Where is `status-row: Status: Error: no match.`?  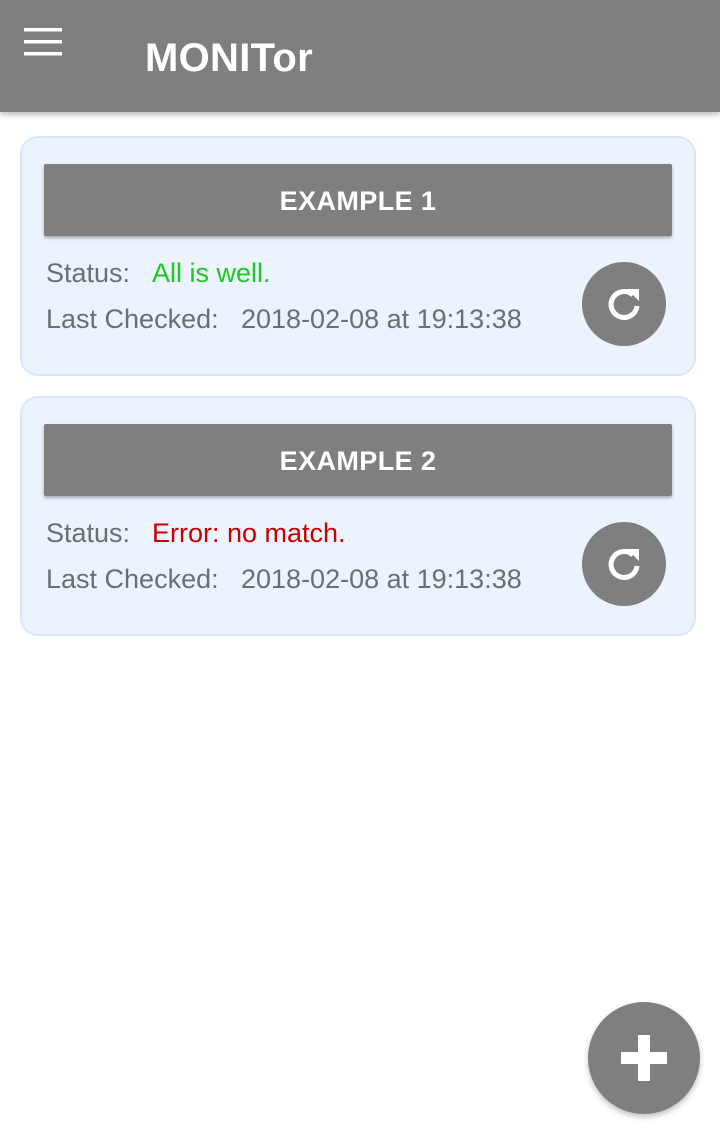 status-row: Status: Error: no match. is located at coordinates (196, 533).